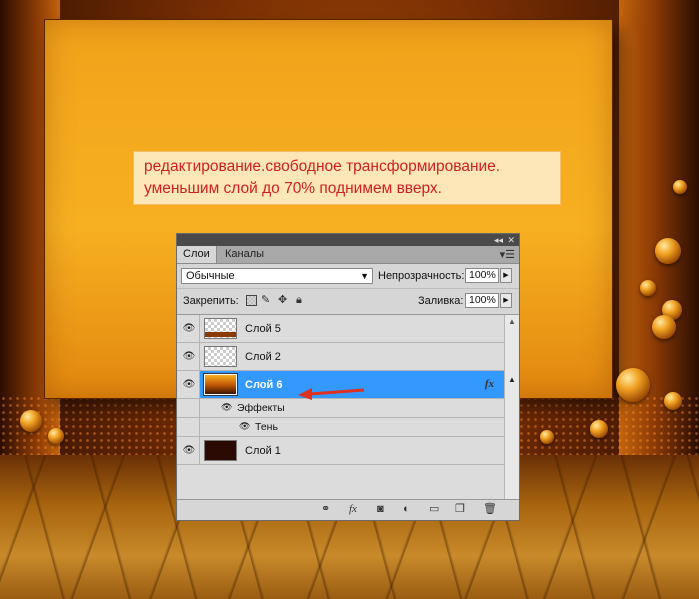 The height and width of the screenshot is (599, 699). Describe the element at coordinates (211, 301) in the screenshot. I see `lock-label: Закрепить:` at that location.